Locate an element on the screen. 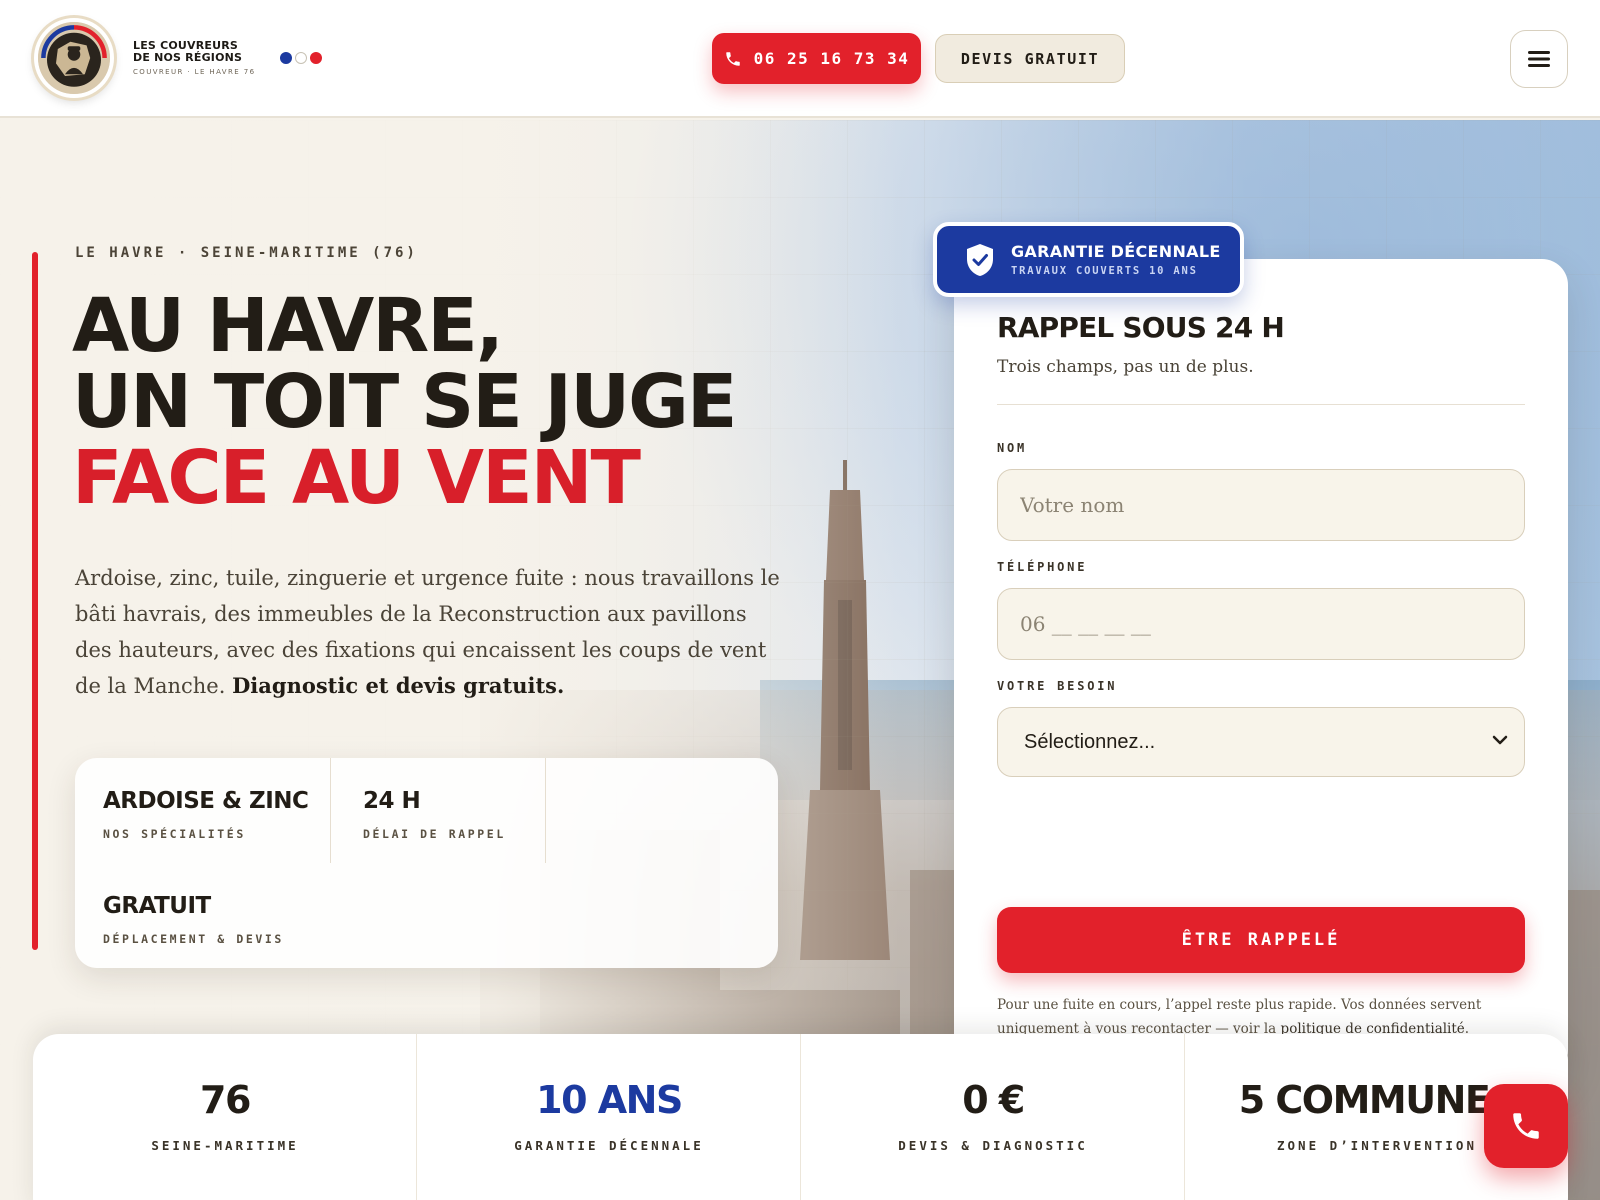 The width and height of the screenshot is (1600, 1200). stat-value: 10 ANS is located at coordinates (609, 1100).